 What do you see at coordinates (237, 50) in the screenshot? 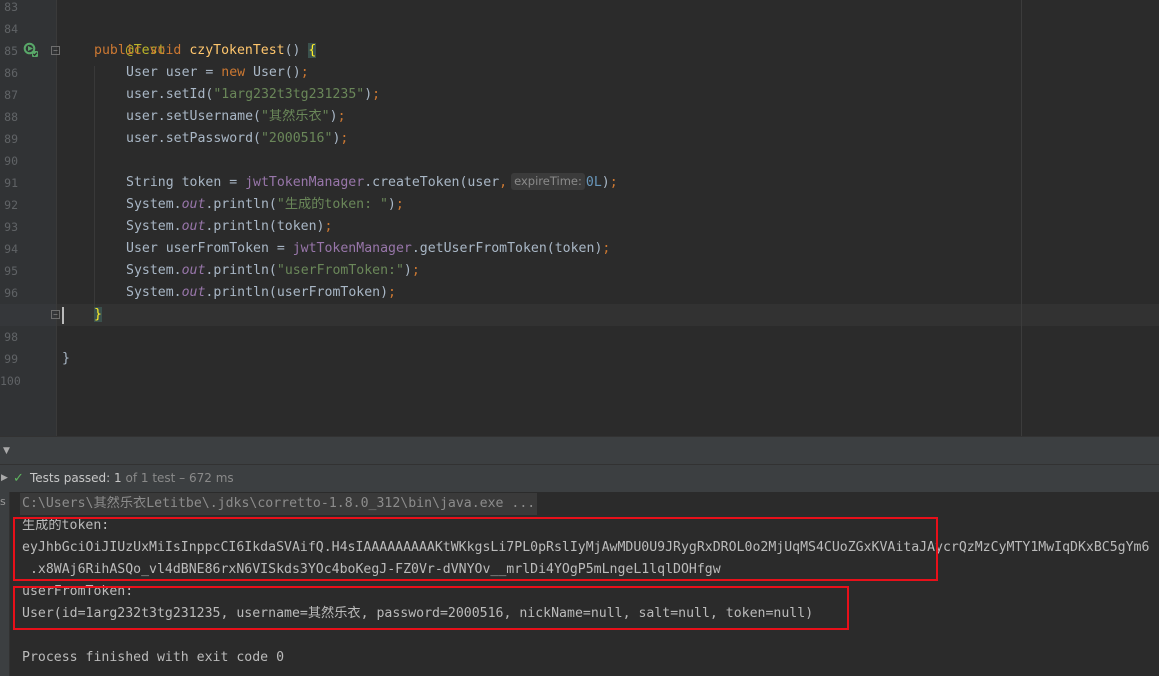
I see `method-name: czyTokenTest` at bounding box center [237, 50].